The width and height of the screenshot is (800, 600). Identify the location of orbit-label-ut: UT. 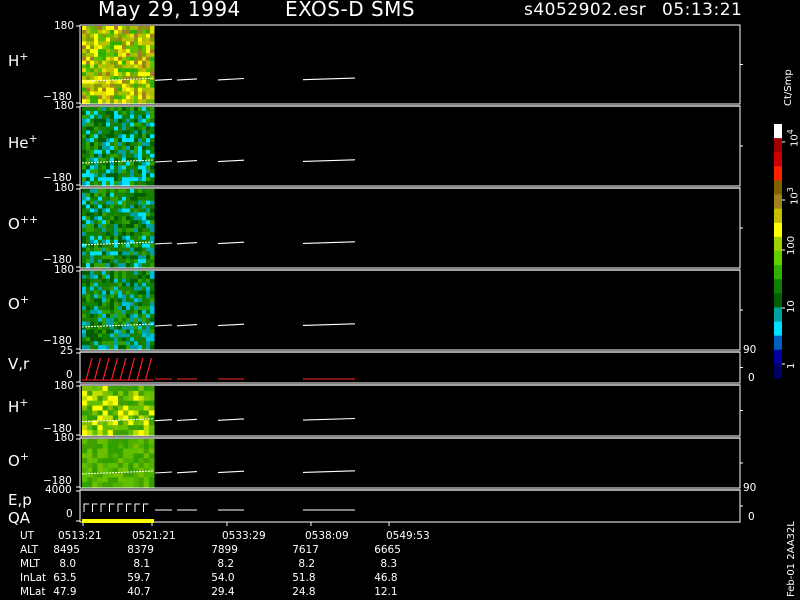
(27, 536).